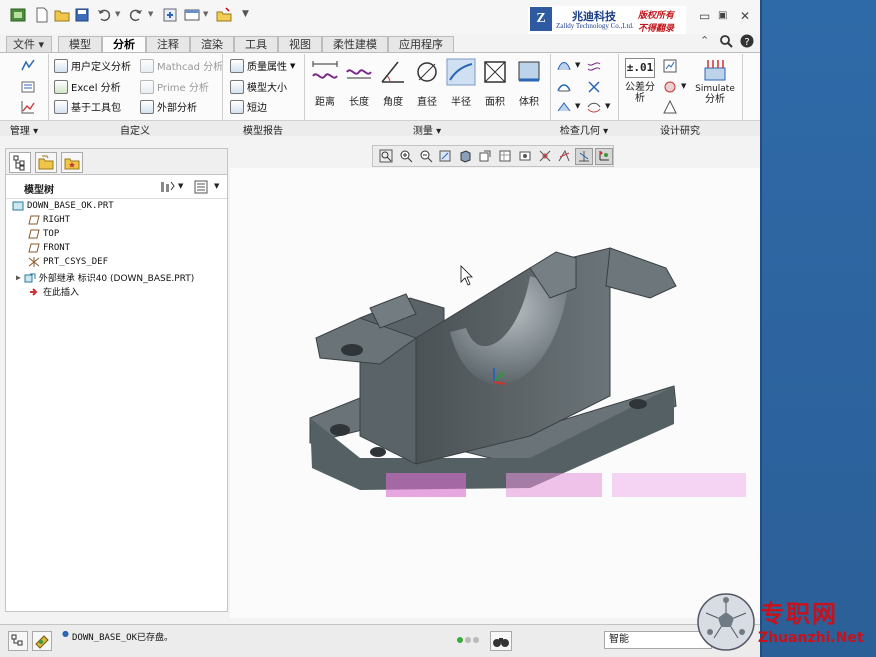  Describe the element at coordinates (28, 87) in the screenshot. I see `parameters-icon` at that location.